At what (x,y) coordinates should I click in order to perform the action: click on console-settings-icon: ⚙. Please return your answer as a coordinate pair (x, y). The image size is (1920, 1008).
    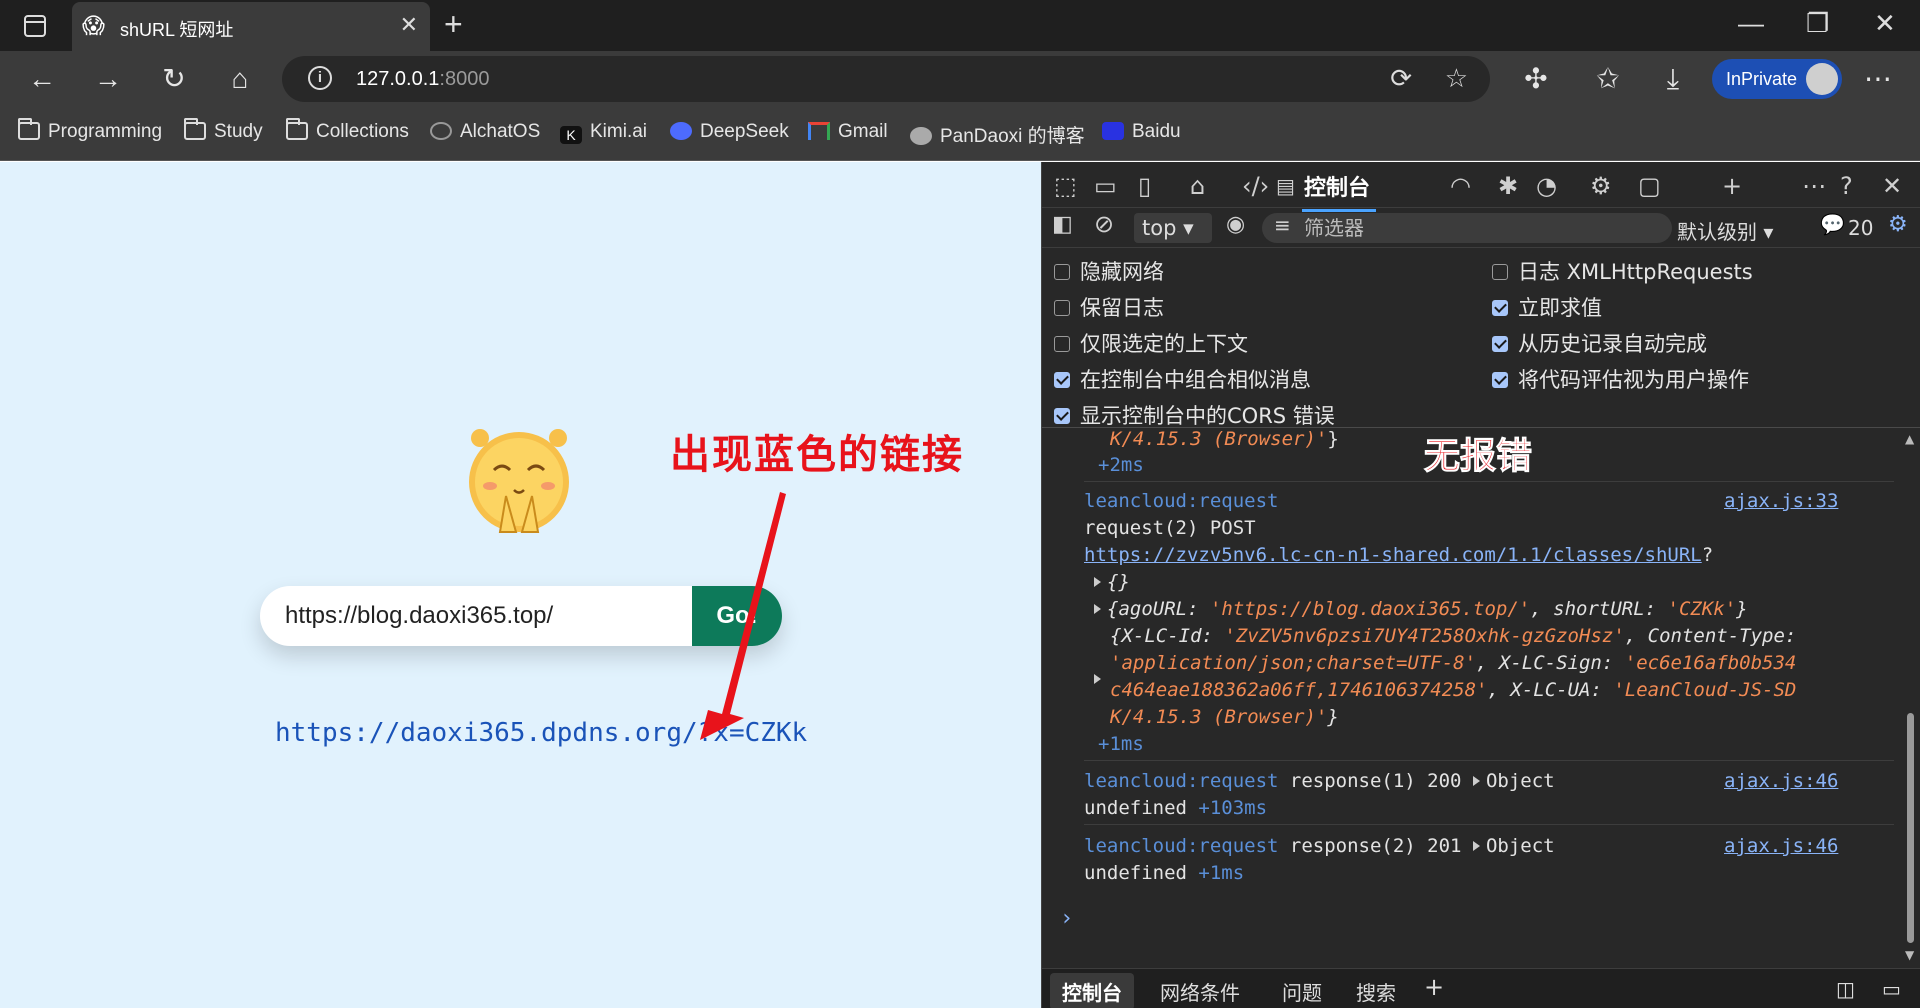
    Looking at the image, I should click on (1898, 224).